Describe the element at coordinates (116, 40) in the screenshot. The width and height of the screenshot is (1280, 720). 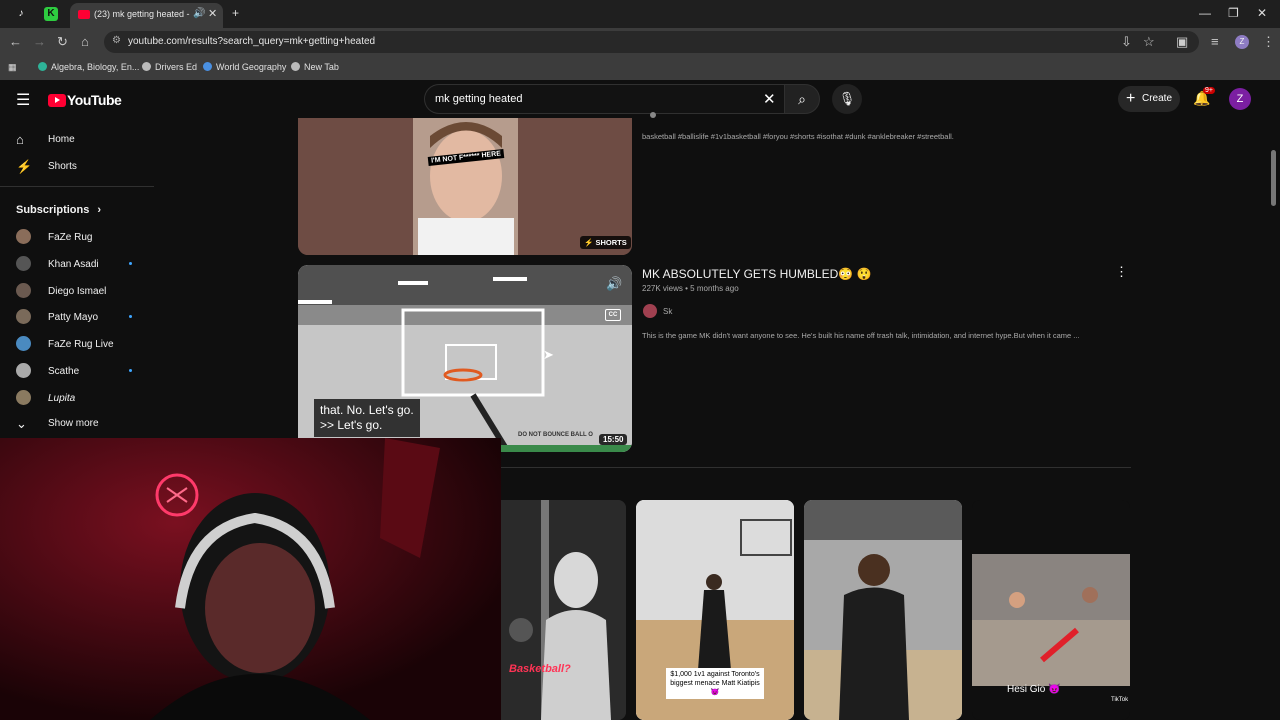
I see `site-info-icon: ⚙` at that location.